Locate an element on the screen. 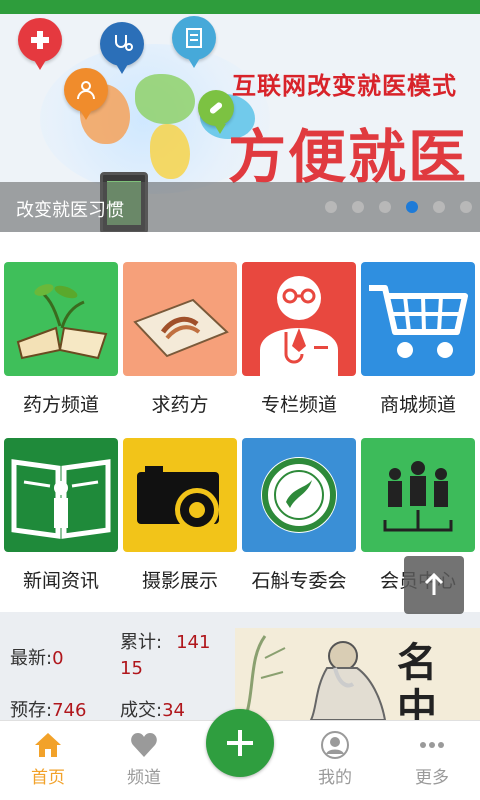  heart-icon is located at coordinates (144, 745).